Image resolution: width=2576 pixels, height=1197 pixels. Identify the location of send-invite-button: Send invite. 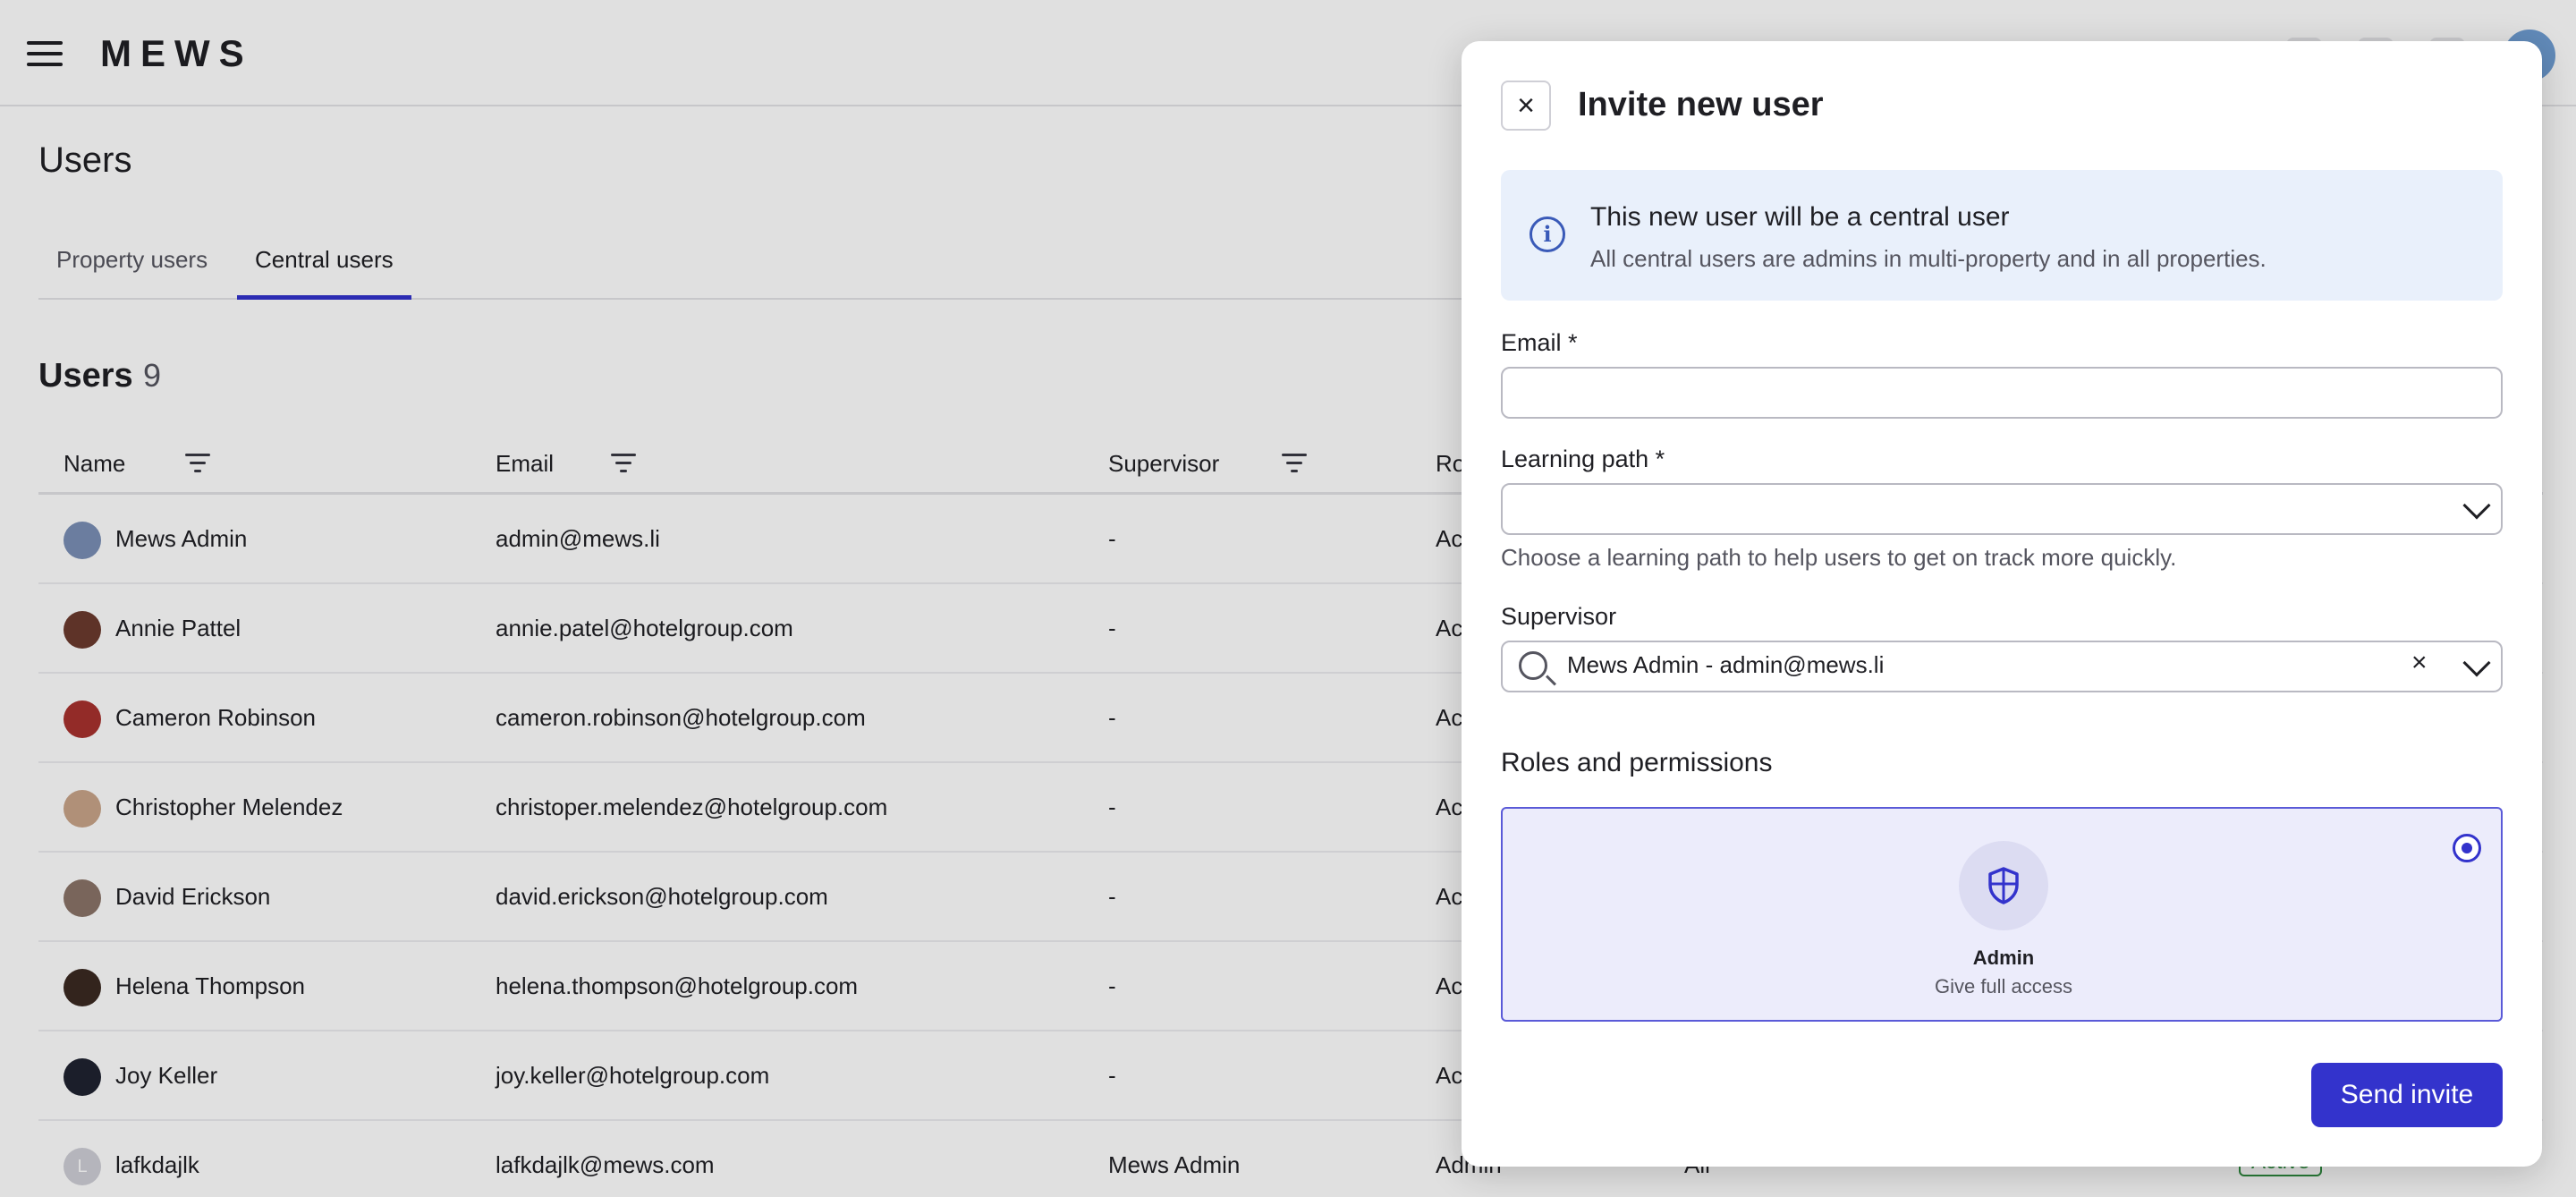
(2407, 1095).